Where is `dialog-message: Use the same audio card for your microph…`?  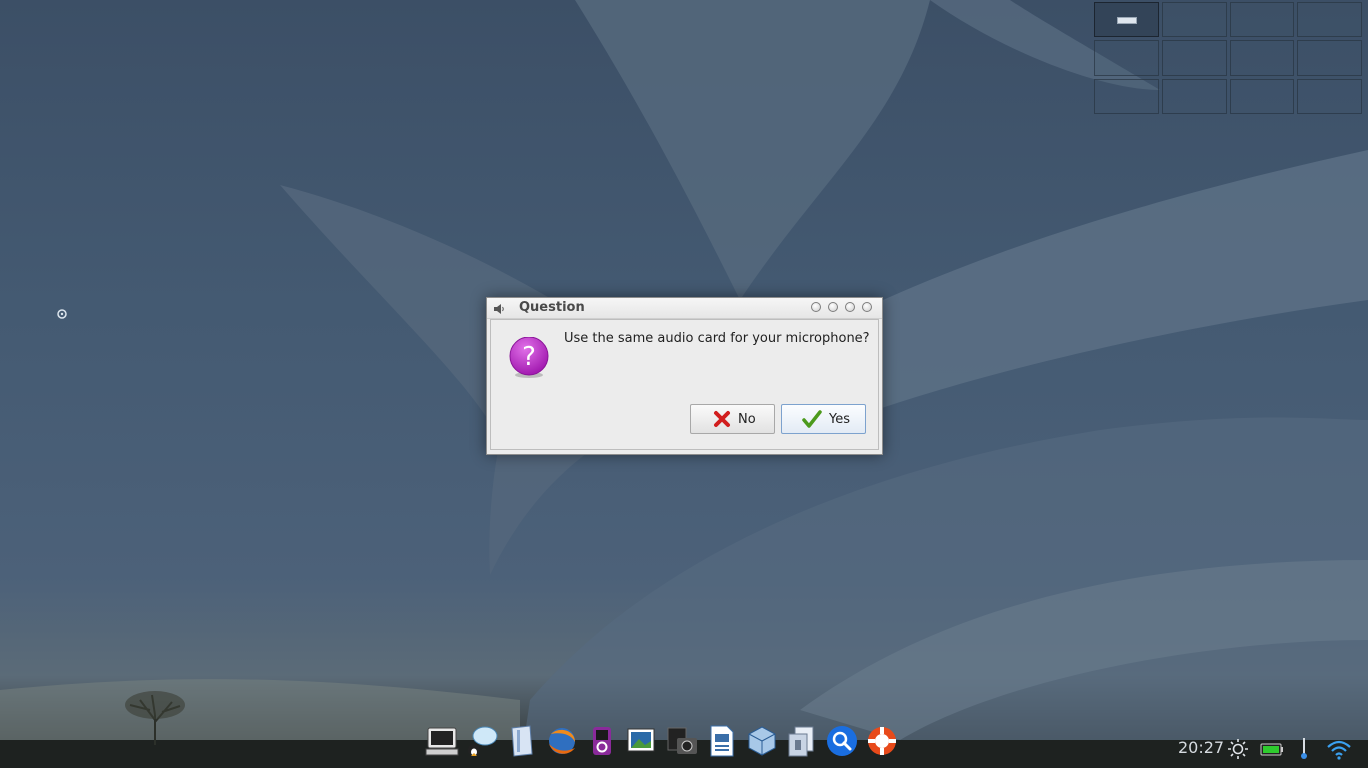
dialog-message: Use the same audio card for your microph… is located at coordinates (717, 338).